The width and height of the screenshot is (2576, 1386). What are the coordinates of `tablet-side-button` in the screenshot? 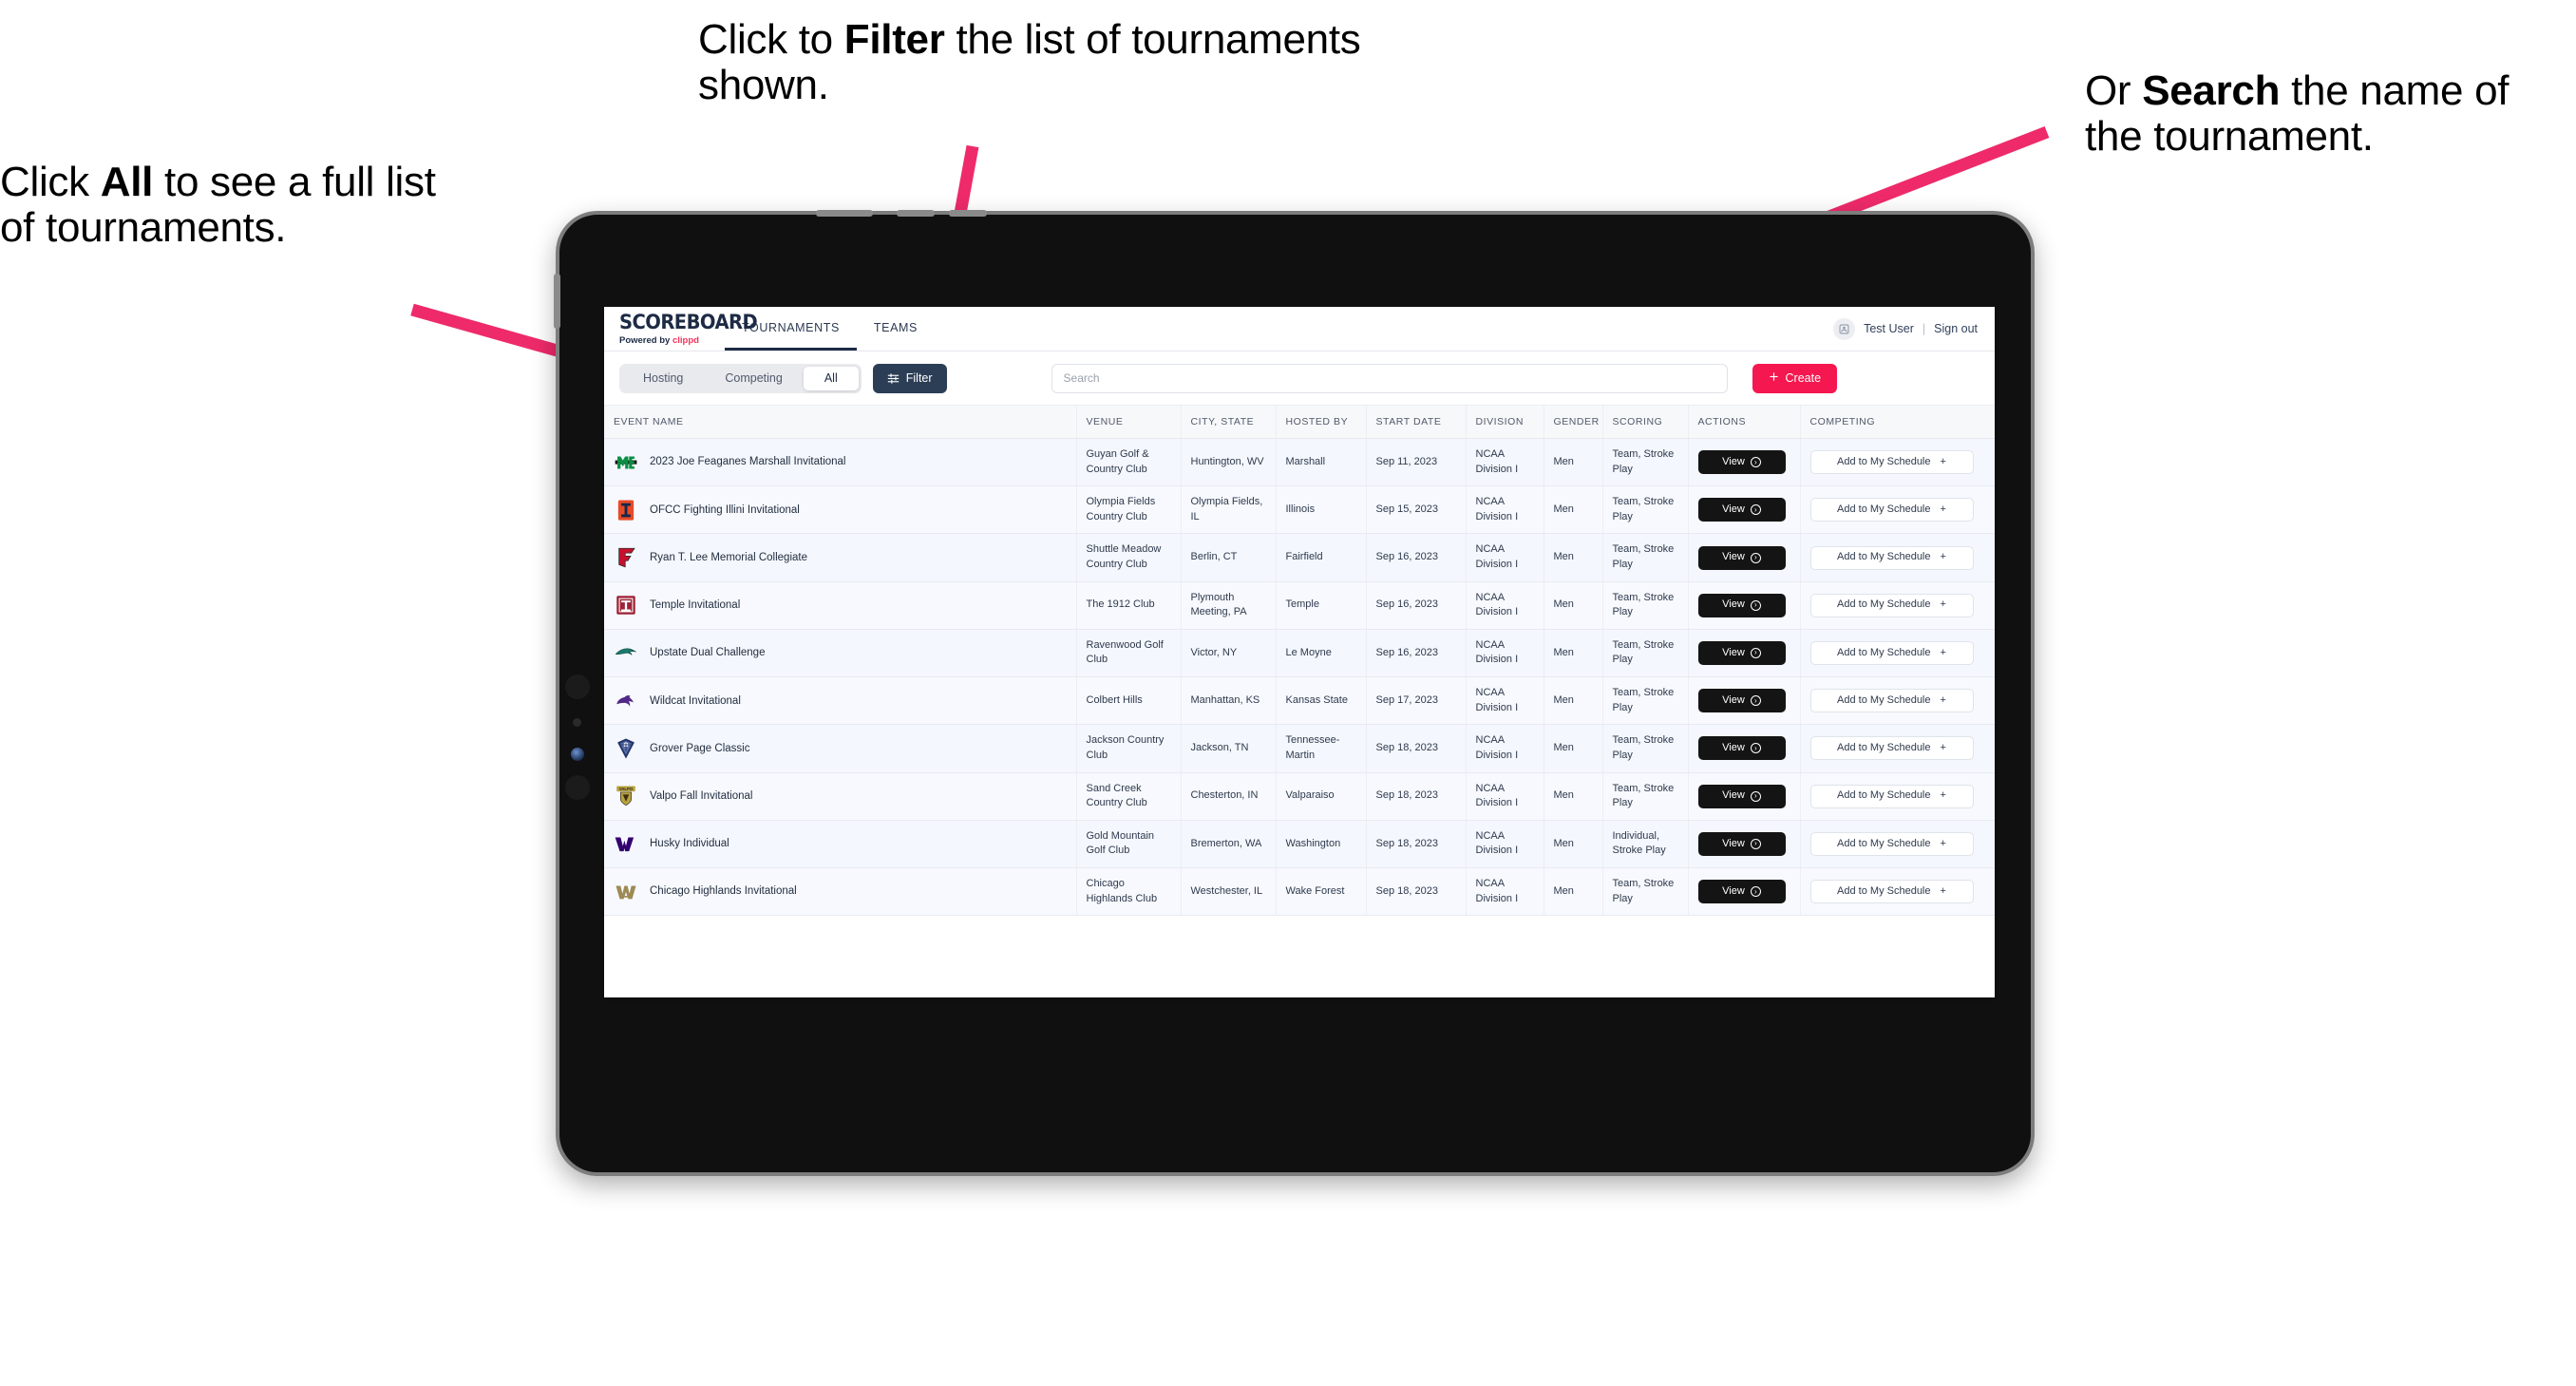 It's located at (557, 301).